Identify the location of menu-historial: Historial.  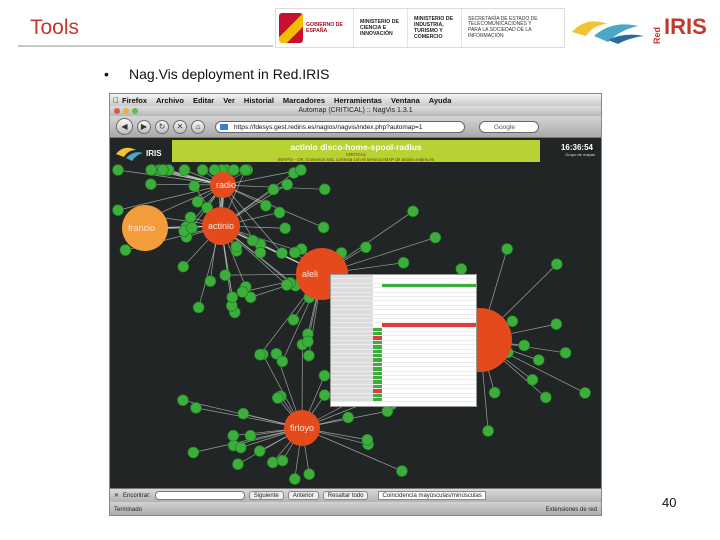
(259, 100).